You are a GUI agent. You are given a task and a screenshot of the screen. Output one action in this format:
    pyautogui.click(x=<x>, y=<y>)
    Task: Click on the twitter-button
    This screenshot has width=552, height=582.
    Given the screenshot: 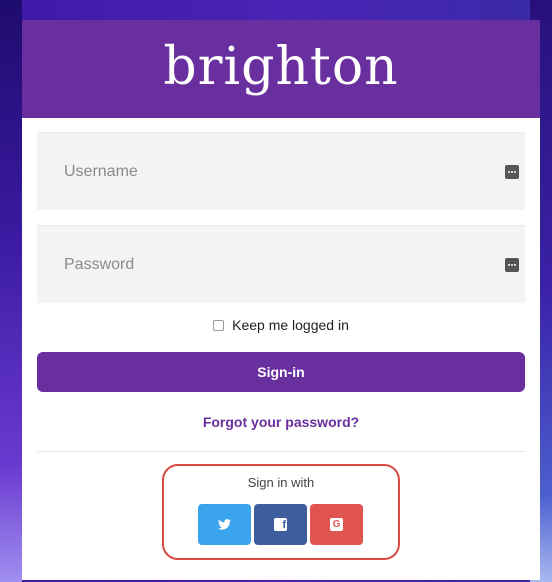 What is the action you would take?
    pyautogui.click(x=224, y=524)
    